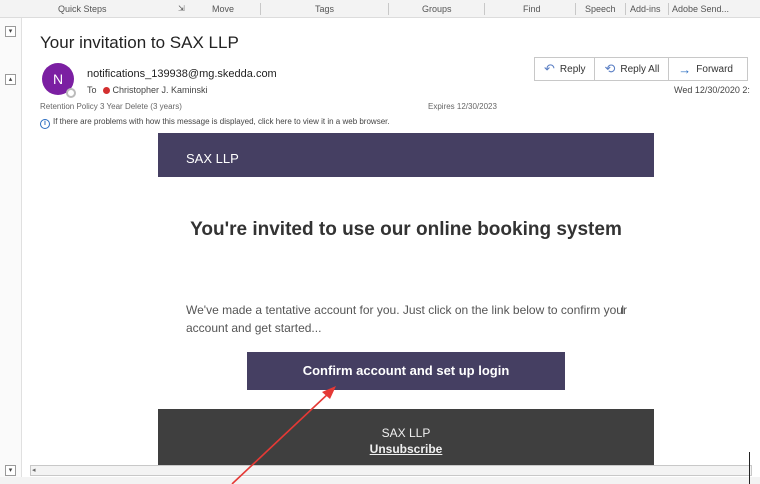 This screenshot has width=760, height=484. I want to click on horizontal-scrollbar: ◂, so click(391, 470).